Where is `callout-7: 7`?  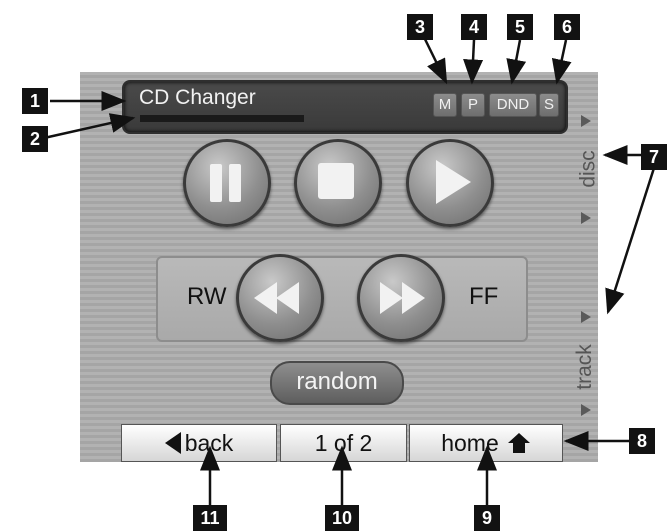 callout-7: 7 is located at coordinates (654, 157).